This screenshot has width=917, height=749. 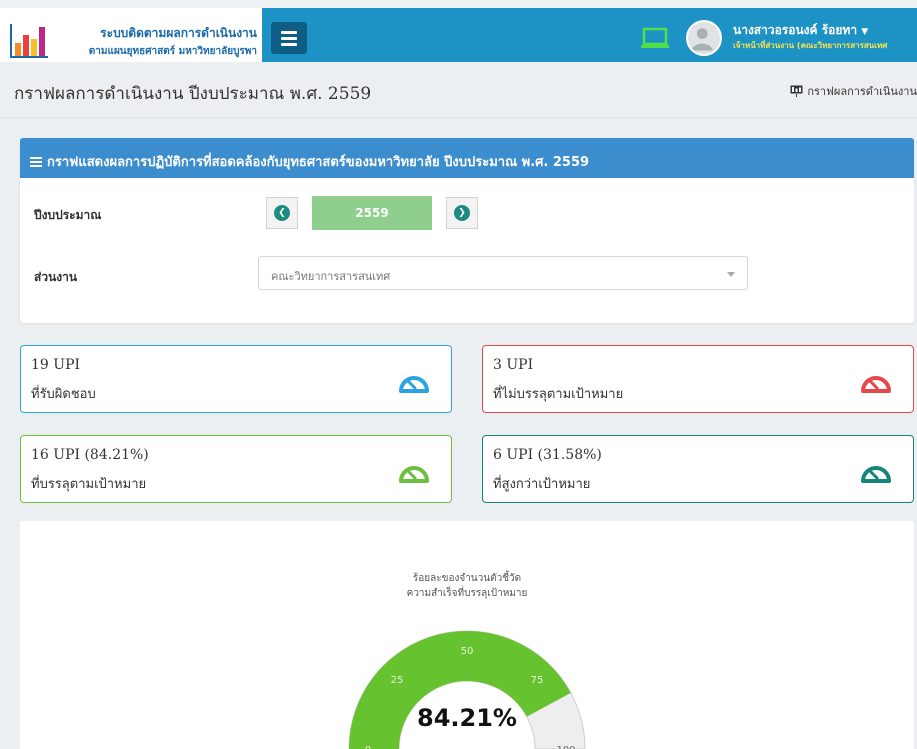 What do you see at coordinates (547, 455) in the screenshot?
I see `stat-value: 6 UPI (31.58%)` at bounding box center [547, 455].